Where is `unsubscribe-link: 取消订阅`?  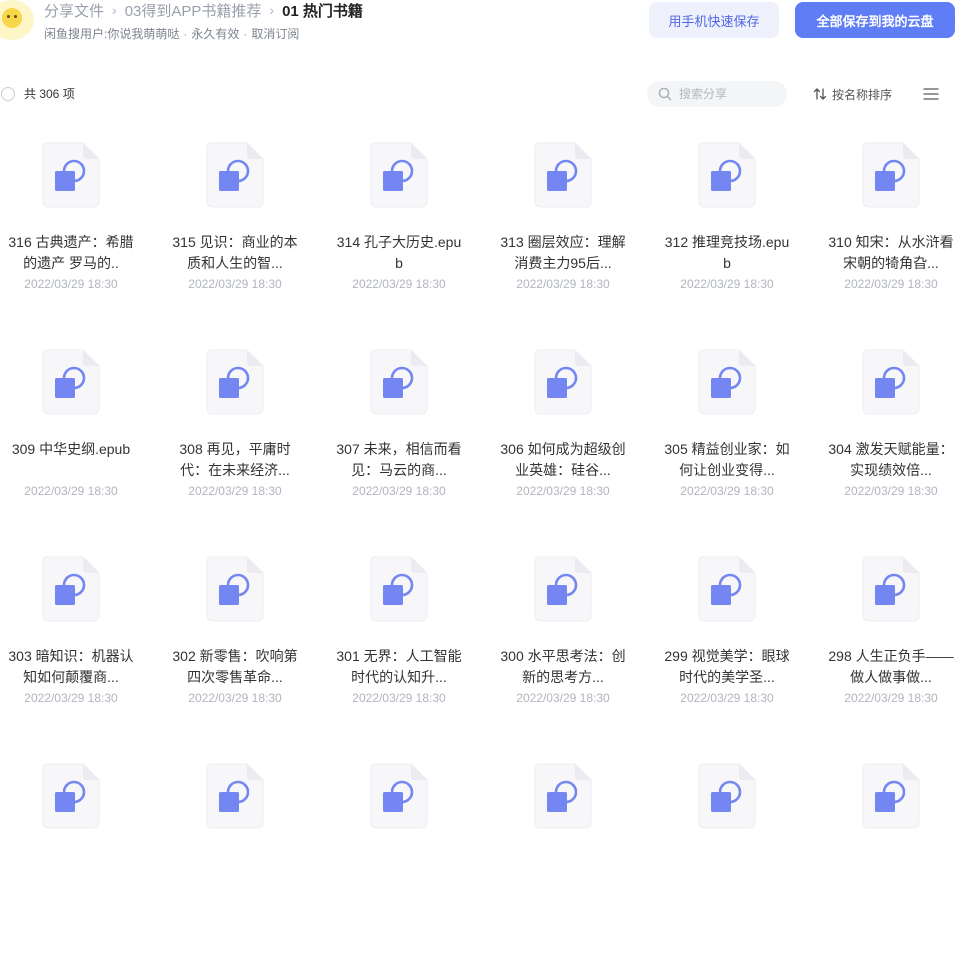
unsubscribe-link: 取消订阅 is located at coordinates (275, 34).